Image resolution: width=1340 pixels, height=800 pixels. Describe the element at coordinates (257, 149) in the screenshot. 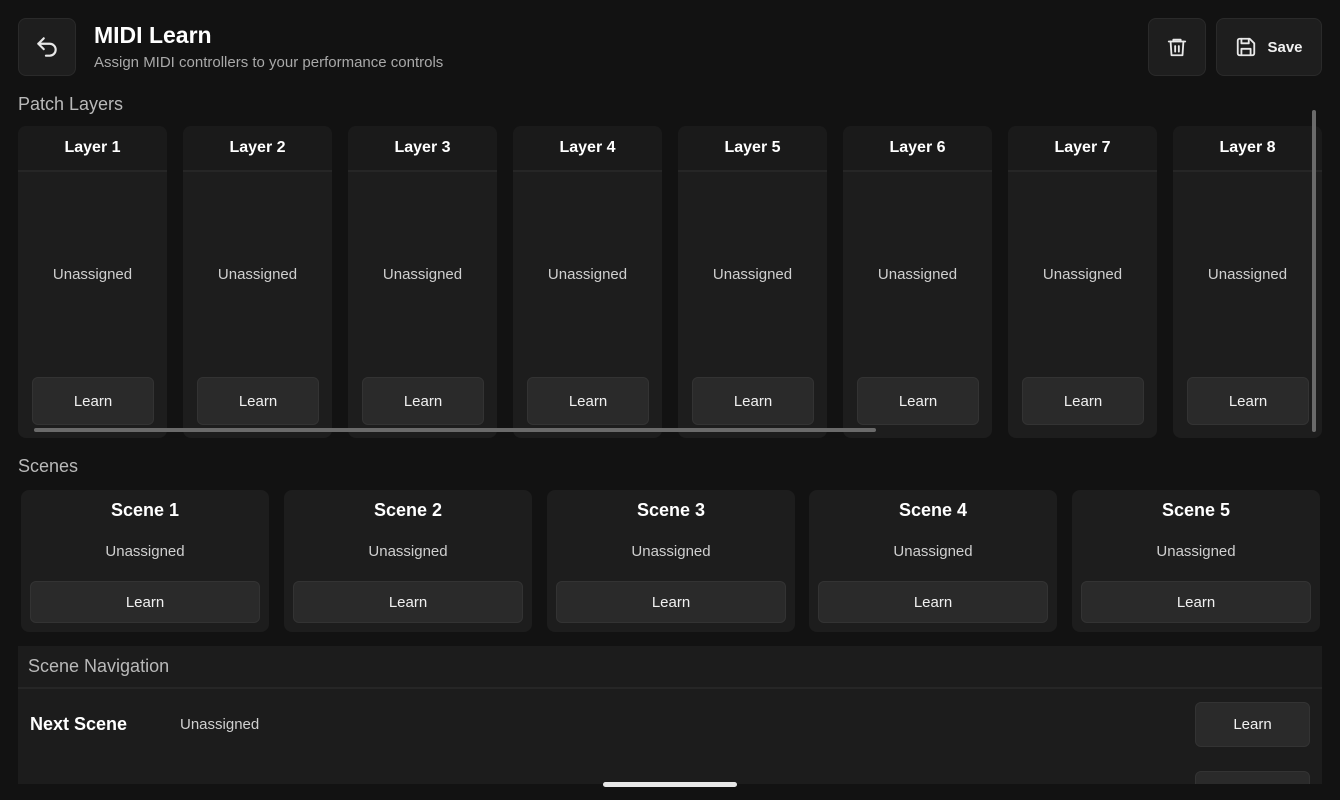

I see `layer-name: Layer 2` at that location.